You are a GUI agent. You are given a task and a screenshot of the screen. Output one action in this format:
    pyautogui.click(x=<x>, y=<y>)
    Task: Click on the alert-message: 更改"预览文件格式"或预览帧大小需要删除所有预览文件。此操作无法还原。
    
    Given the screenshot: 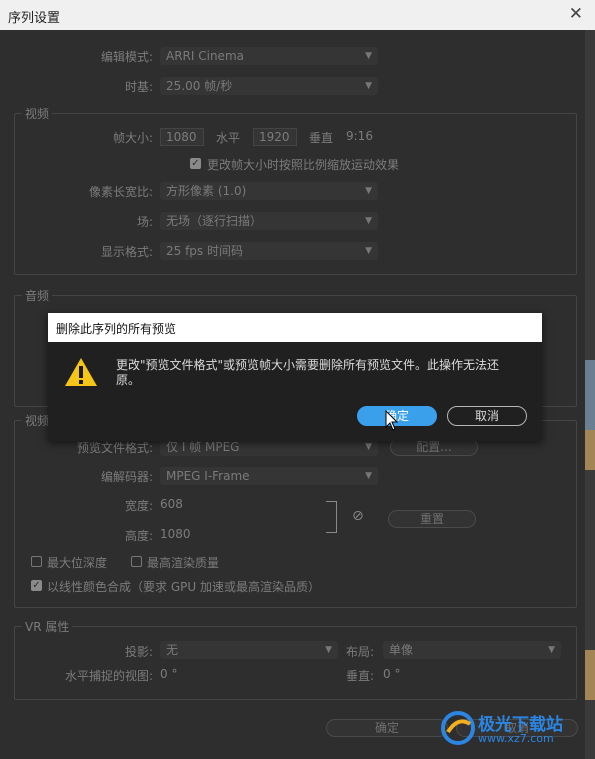 What is the action you would take?
    pyautogui.click(x=308, y=372)
    